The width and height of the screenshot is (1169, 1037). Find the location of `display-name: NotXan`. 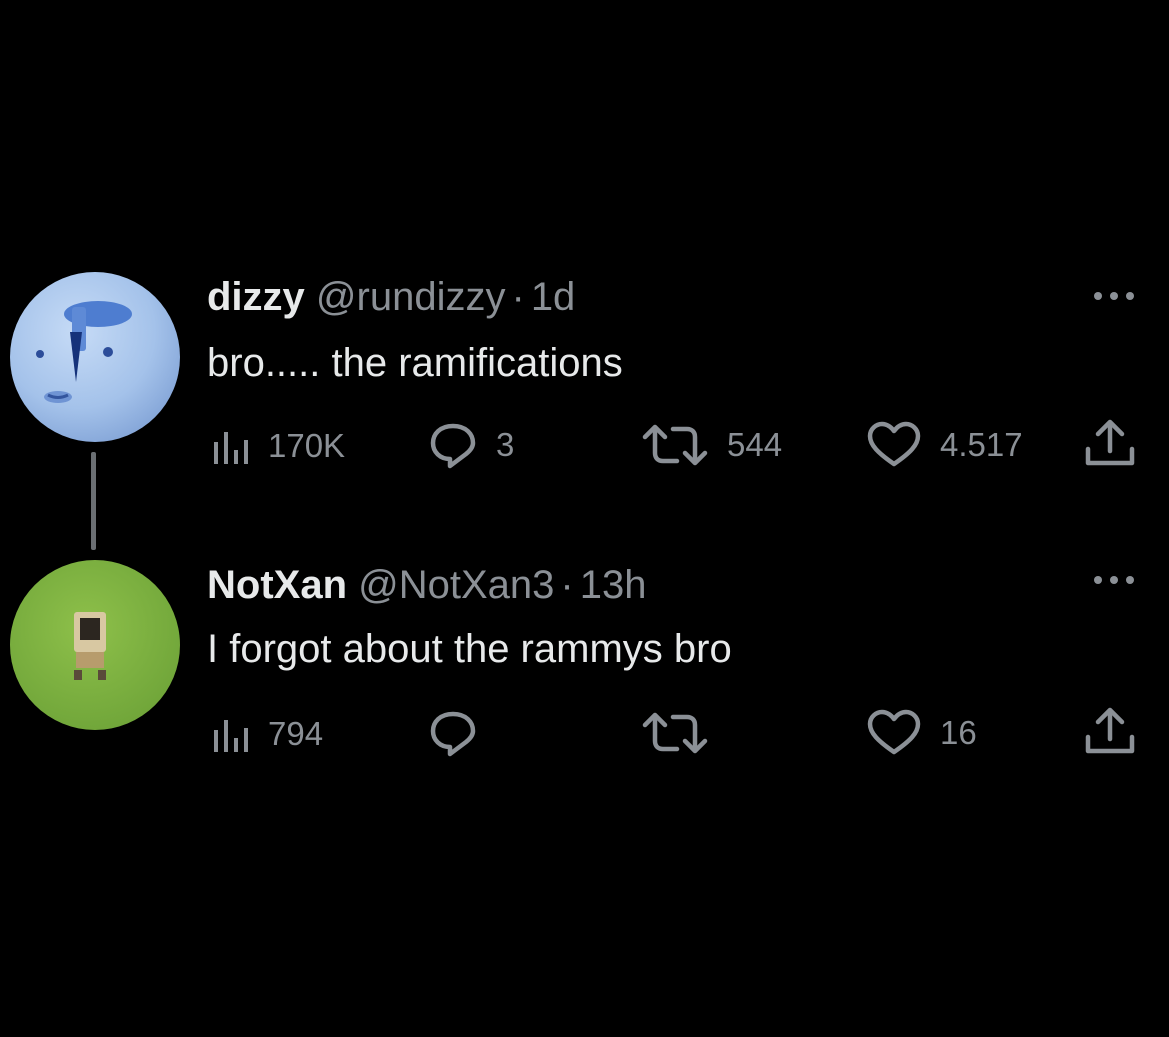

display-name: NotXan is located at coordinates (277, 585).